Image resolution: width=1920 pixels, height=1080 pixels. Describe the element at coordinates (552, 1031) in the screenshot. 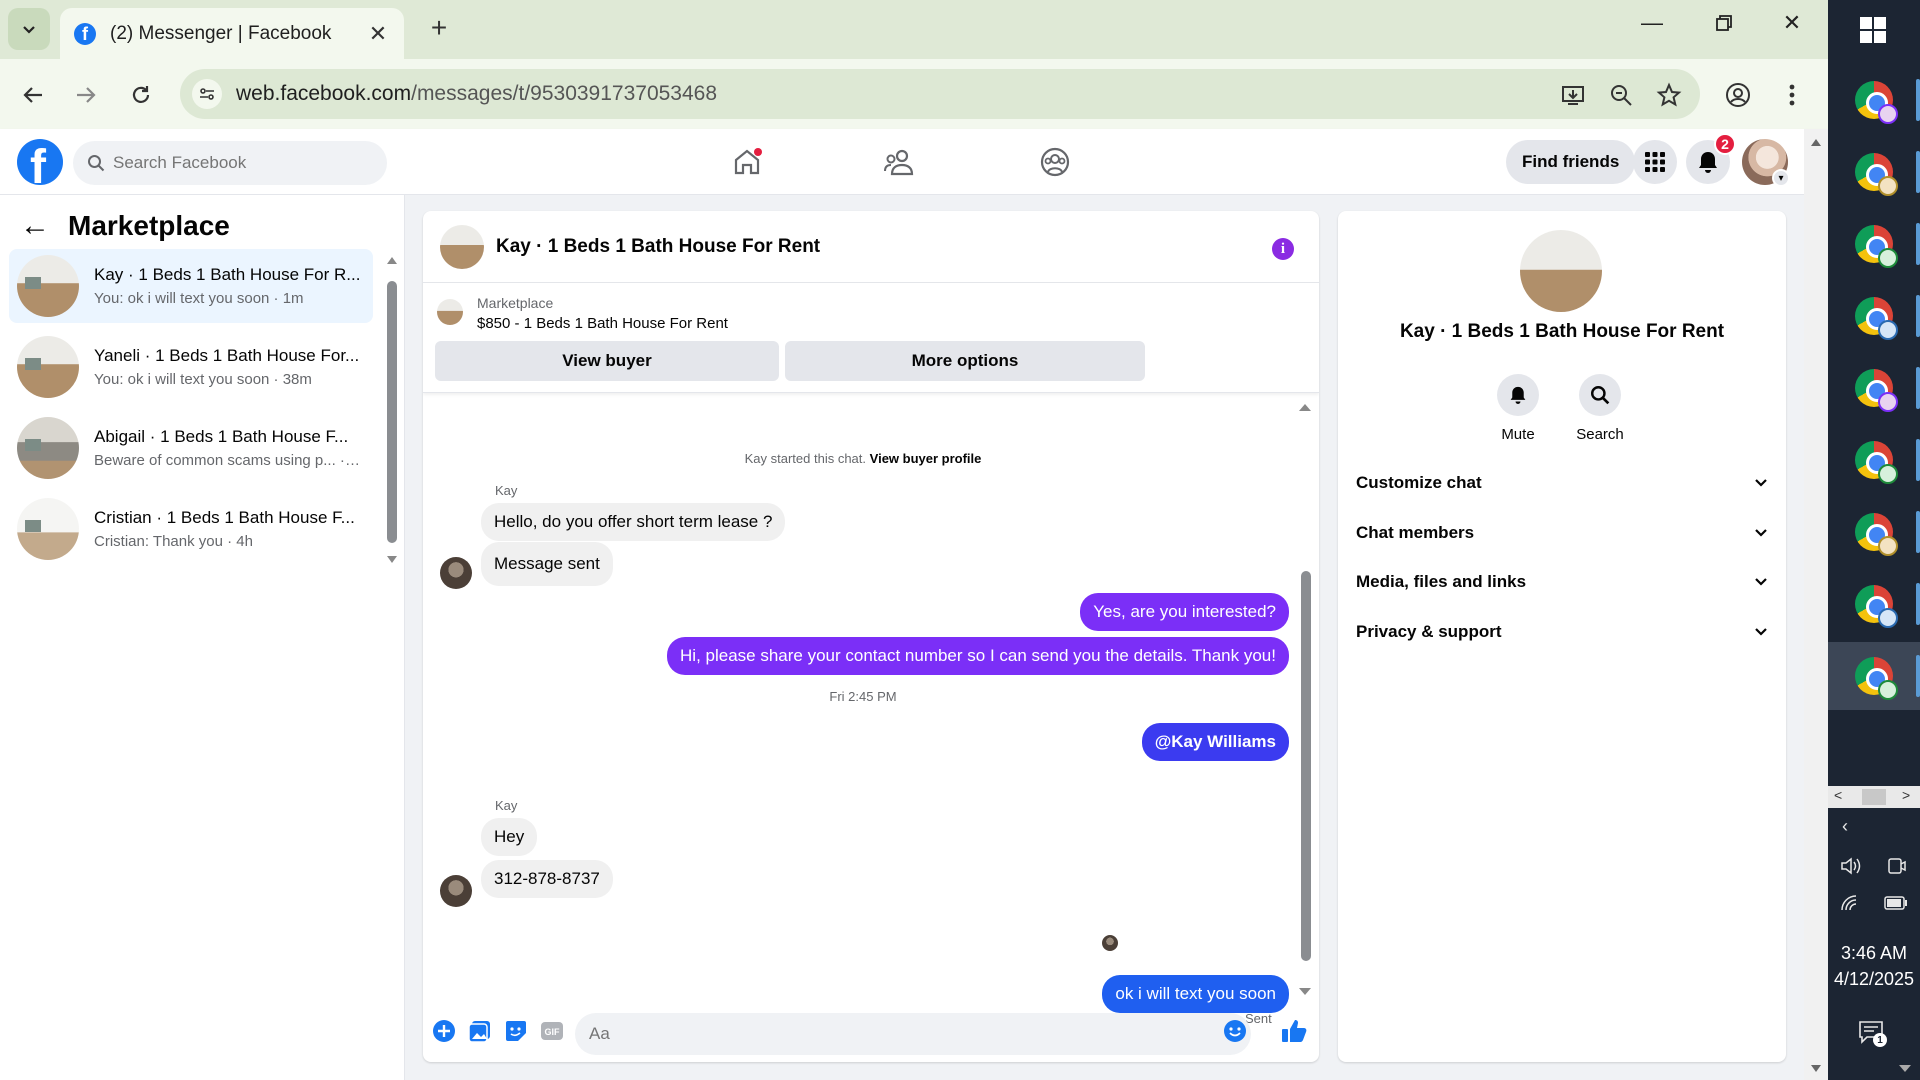

I see `gif-icon: GIF` at that location.